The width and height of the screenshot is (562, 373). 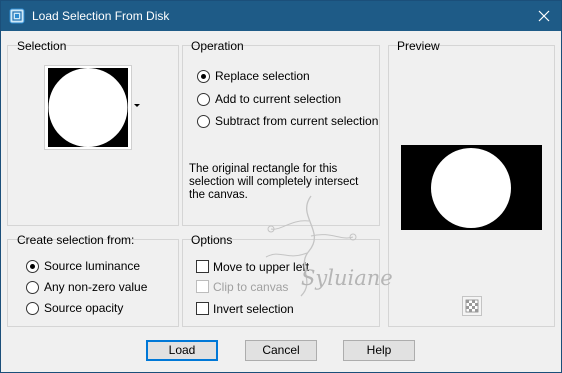 What do you see at coordinates (274, 182) in the screenshot?
I see `info-line: selection will completely intersect` at bounding box center [274, 182].